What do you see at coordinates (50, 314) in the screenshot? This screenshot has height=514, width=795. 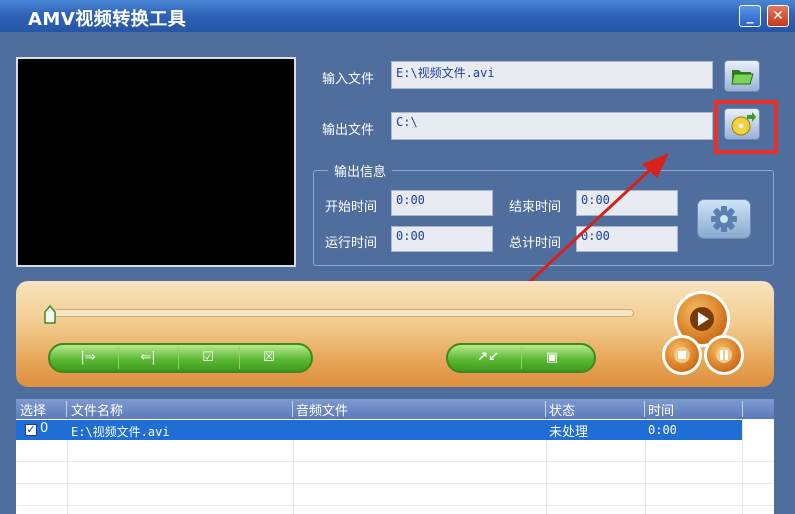 I see `progress-thumb` at bounding box center [50, 314].